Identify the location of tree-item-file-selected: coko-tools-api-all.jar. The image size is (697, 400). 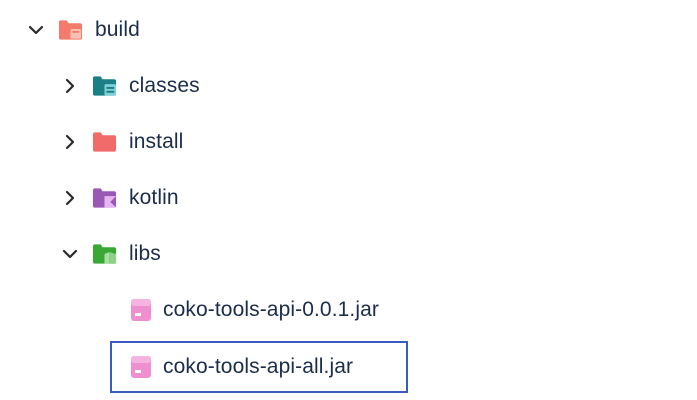
(259, 367).